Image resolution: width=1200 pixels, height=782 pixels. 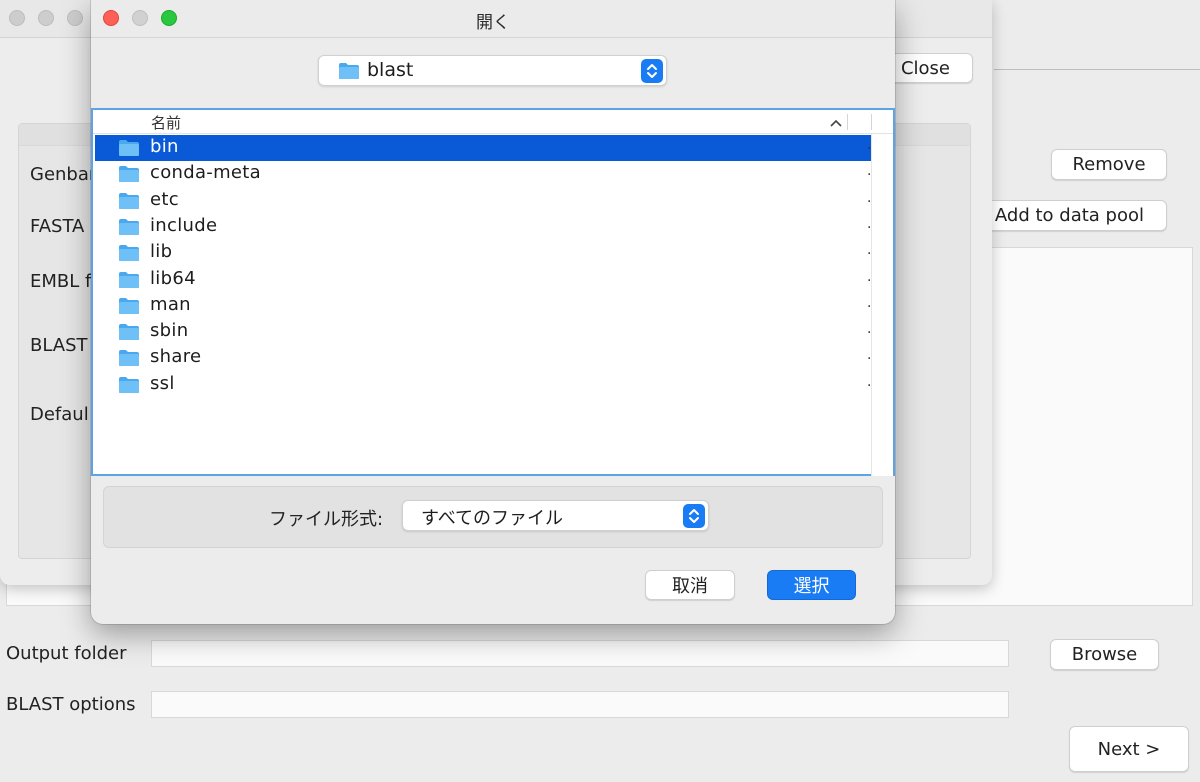 What do you see at coordinates (205, 173) in the screenshot?
I see `list-item-name: conda-meta` at bounding box center [205, 173].